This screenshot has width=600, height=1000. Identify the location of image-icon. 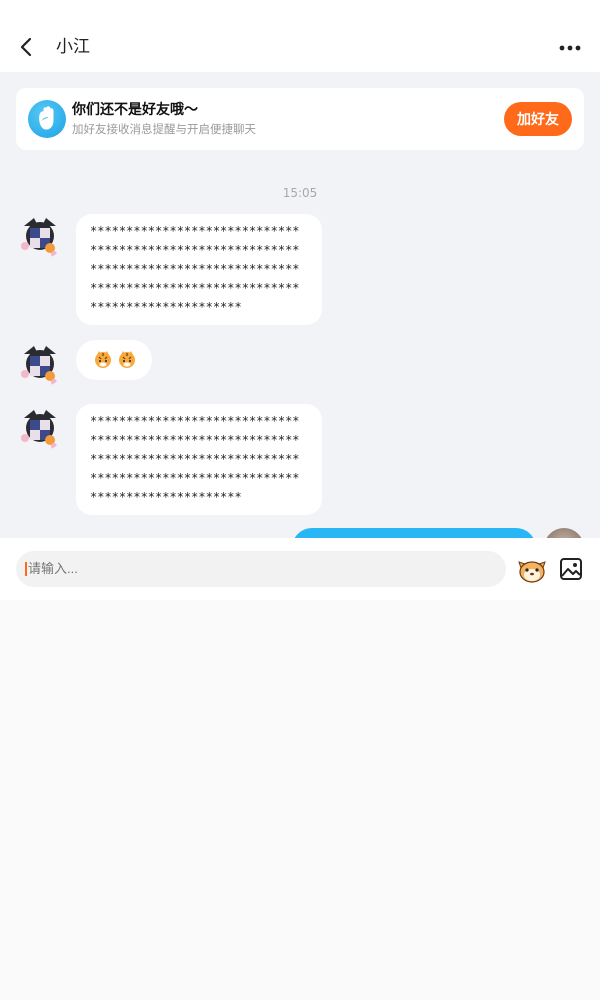
(571, 569).